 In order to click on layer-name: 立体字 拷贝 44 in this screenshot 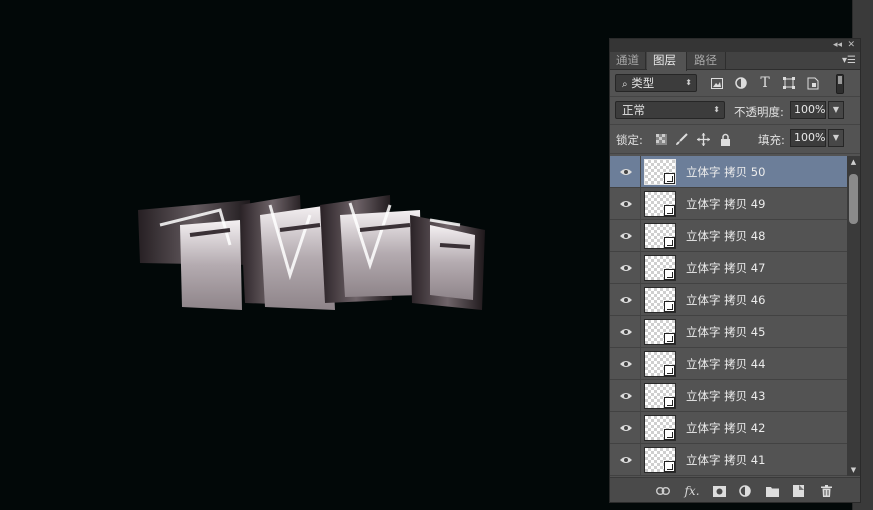, I will do `click(725, 364)`.